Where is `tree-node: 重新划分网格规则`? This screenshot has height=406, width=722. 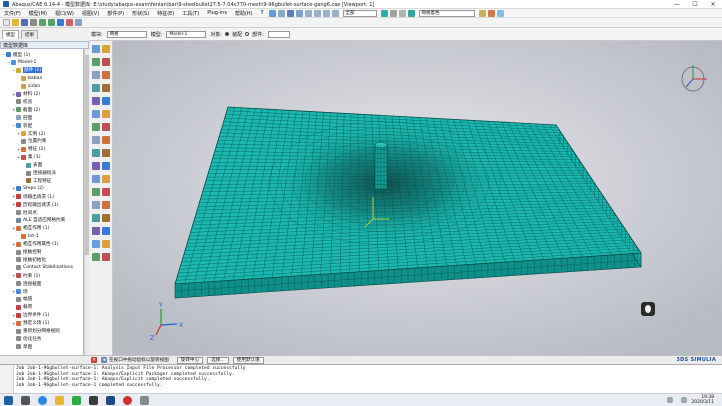 tree-node: 重新划分网格规则 is located at coordinates (36, 331).